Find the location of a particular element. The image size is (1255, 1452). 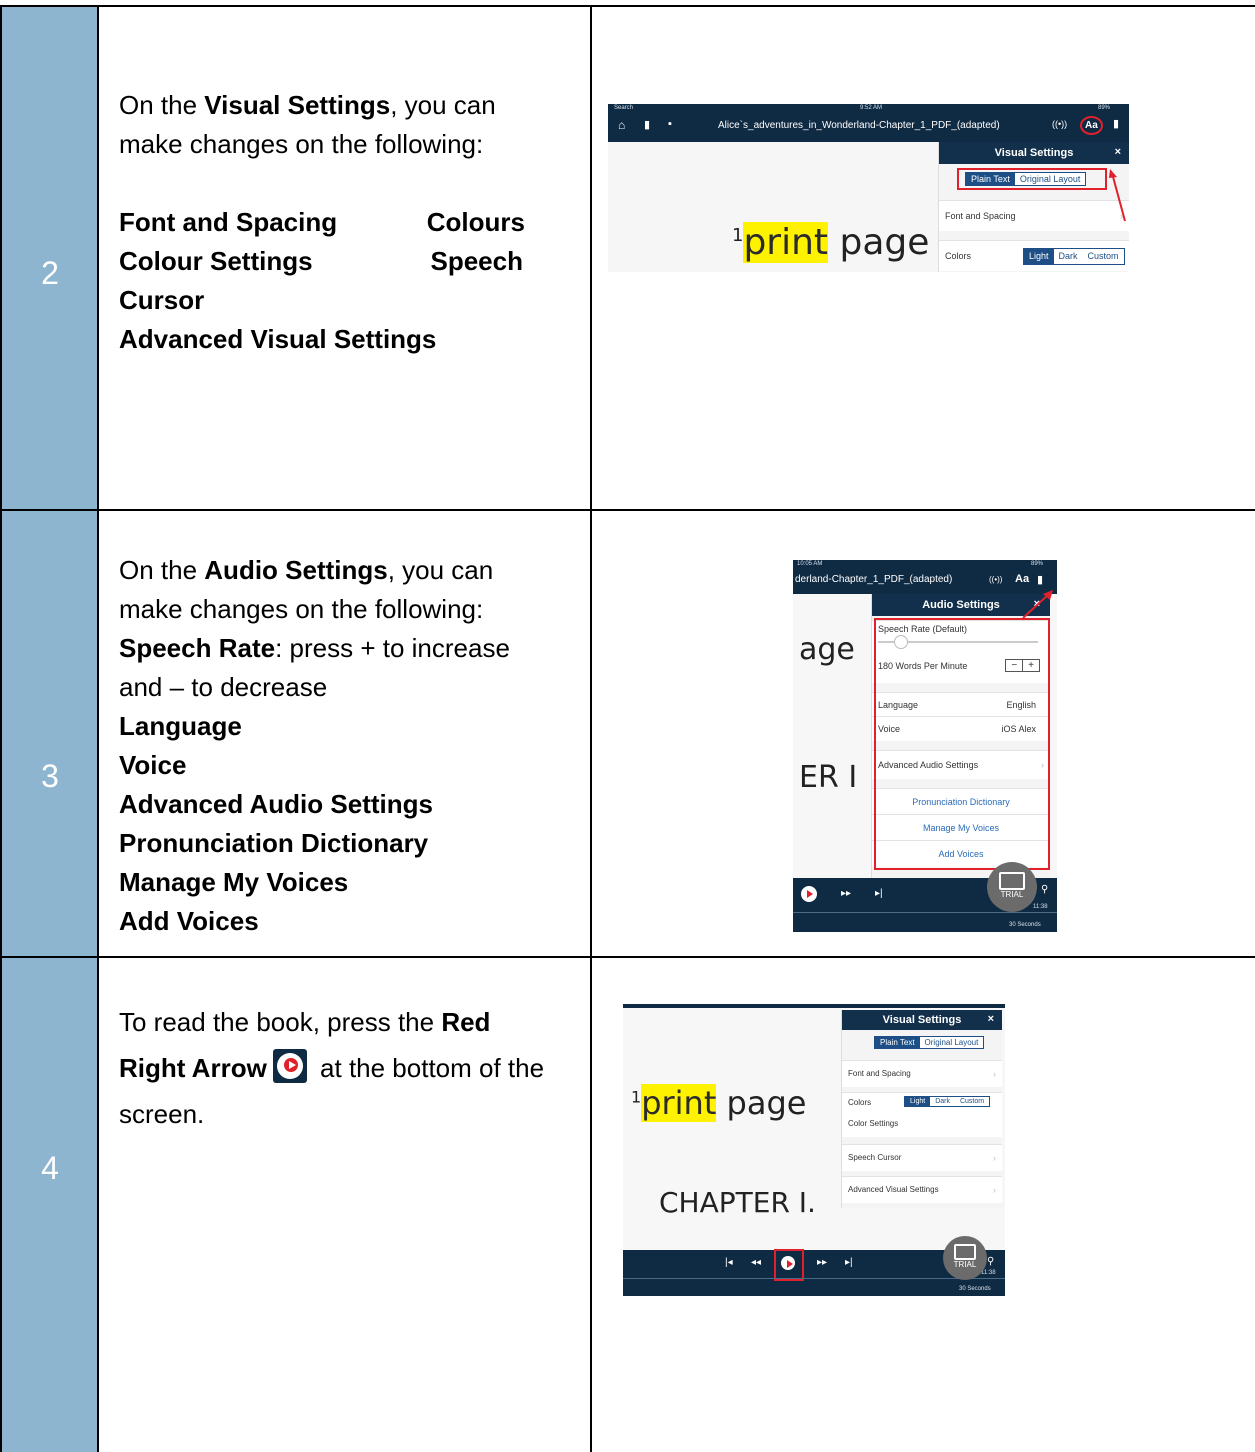

advanced-visual-row: Advanced Visual Settings › is located at coordinates (922, 1189).